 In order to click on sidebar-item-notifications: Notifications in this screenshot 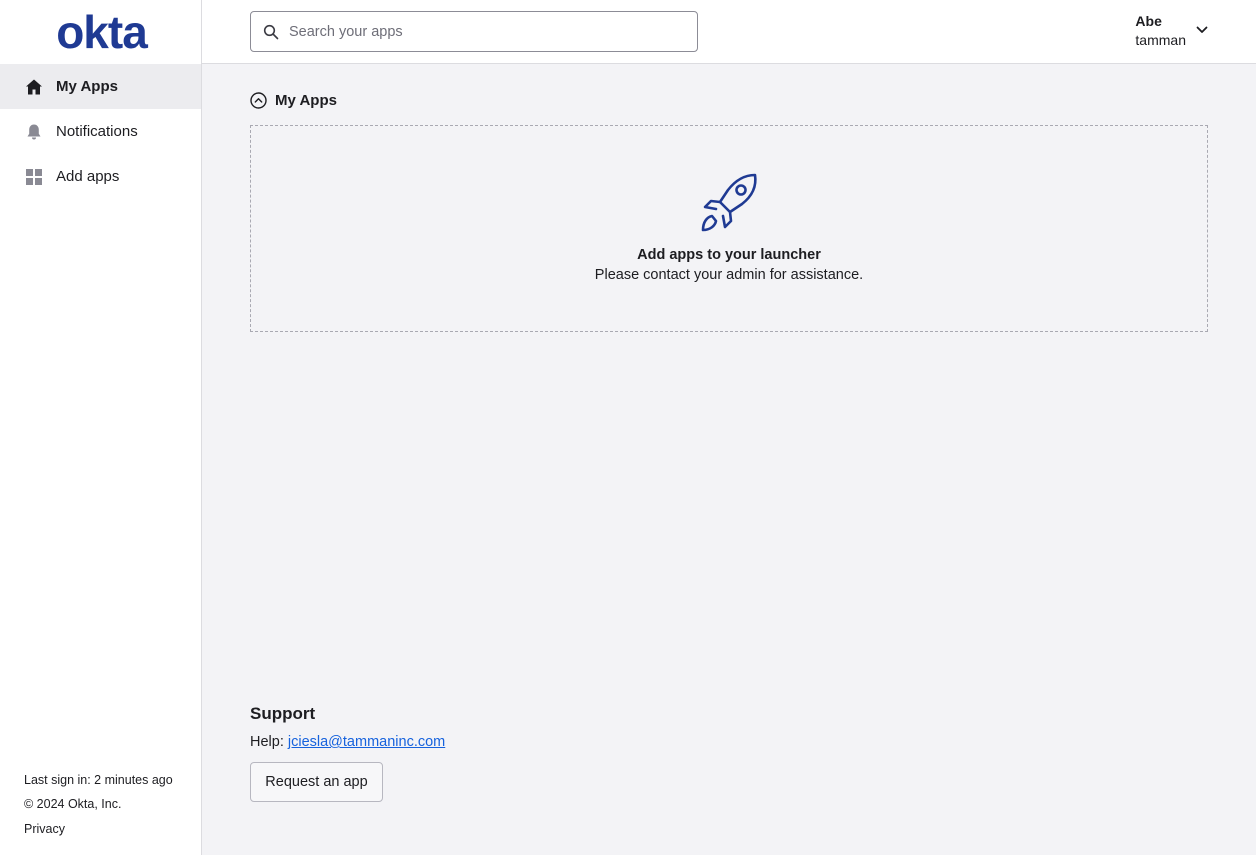, I will do `click(100, 131)`.